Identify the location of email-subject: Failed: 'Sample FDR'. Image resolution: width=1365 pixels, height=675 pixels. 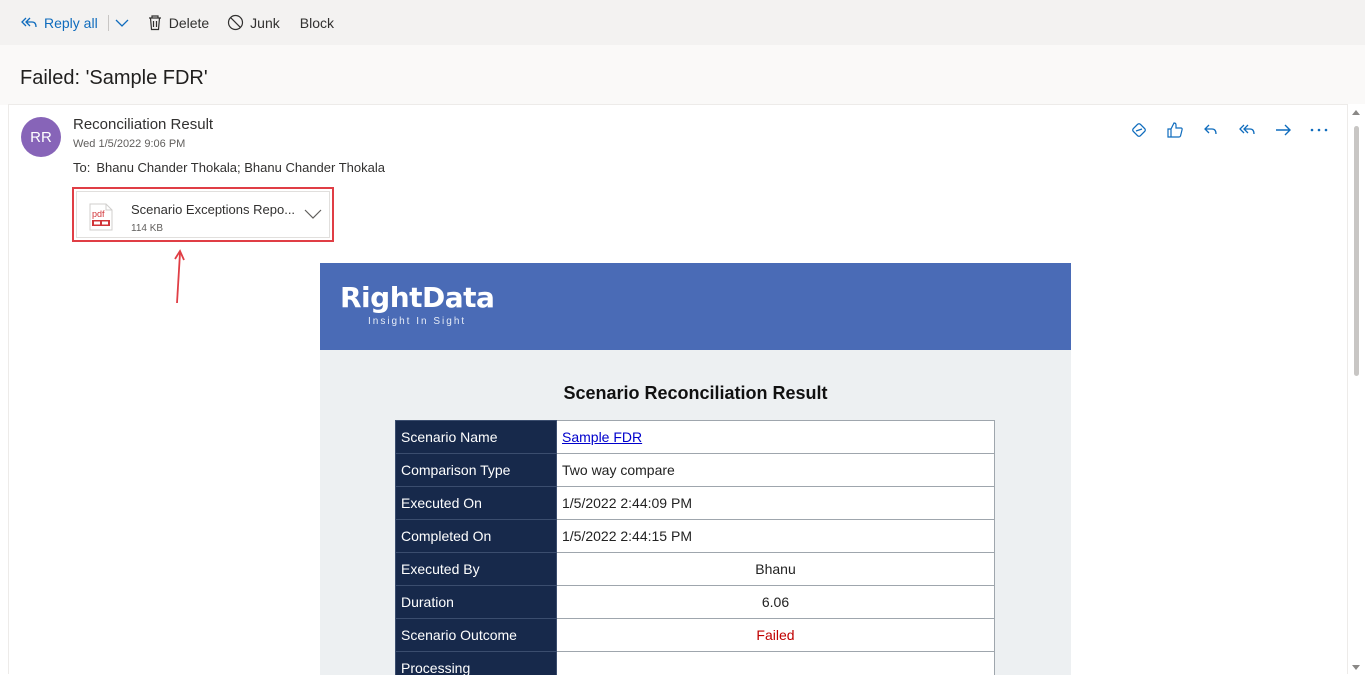
(114, 78).